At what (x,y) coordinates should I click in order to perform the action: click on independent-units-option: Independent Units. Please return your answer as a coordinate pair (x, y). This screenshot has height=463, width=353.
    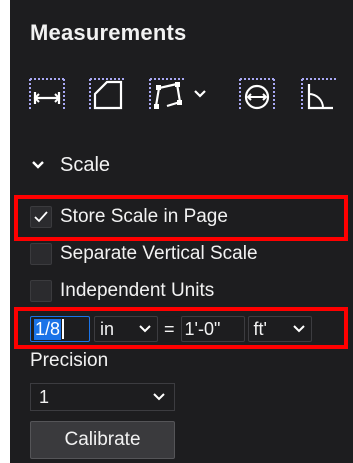
    Looking at the image, I should click on (122, 291).